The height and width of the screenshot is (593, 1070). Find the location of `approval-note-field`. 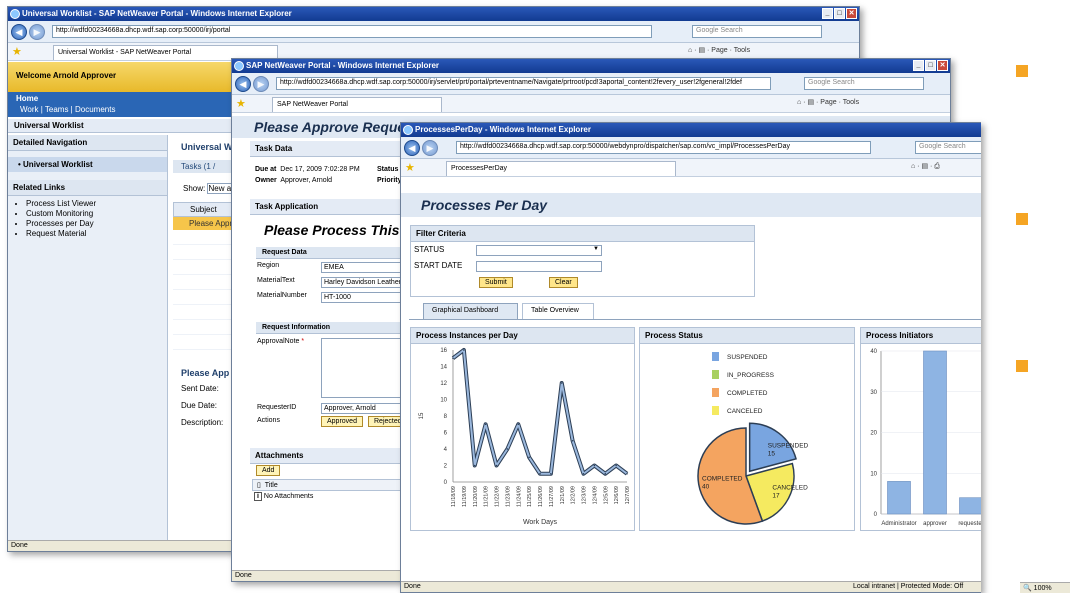

approval-note-field is located at coordinates (361, 368).